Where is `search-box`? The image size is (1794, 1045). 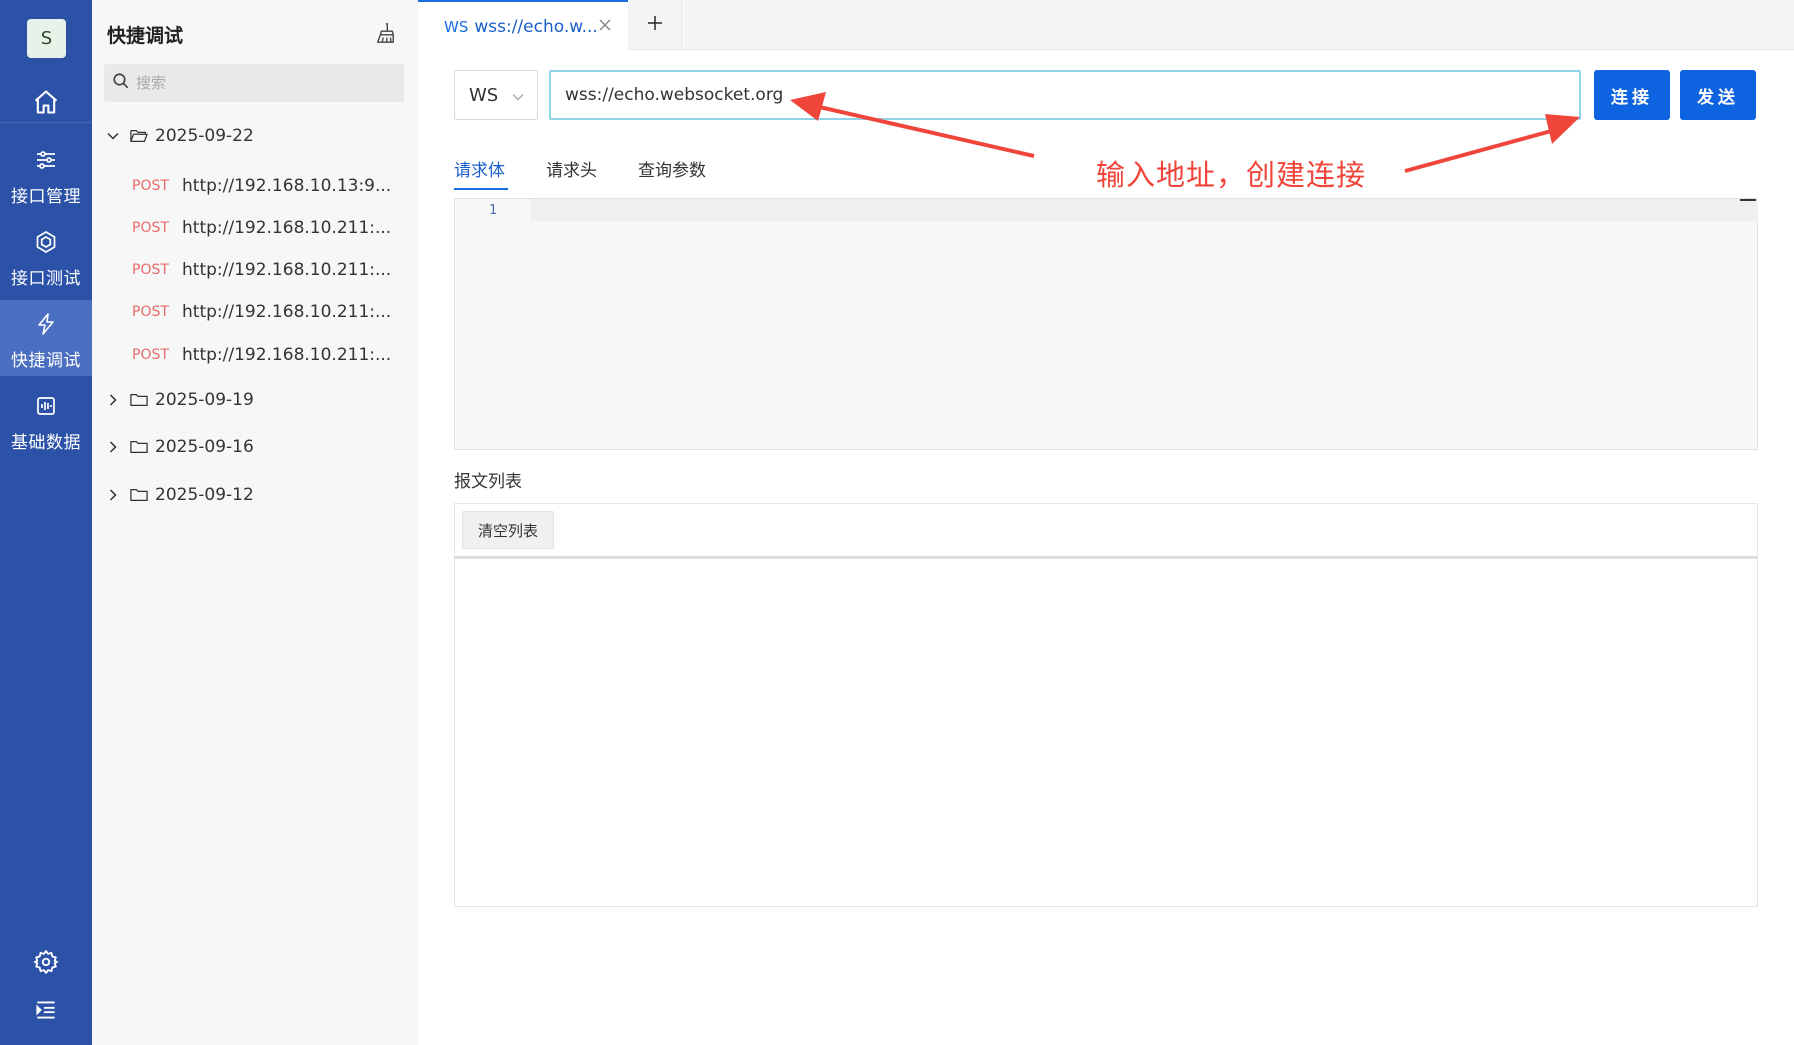 search-box is located at coordinates (254, 83).